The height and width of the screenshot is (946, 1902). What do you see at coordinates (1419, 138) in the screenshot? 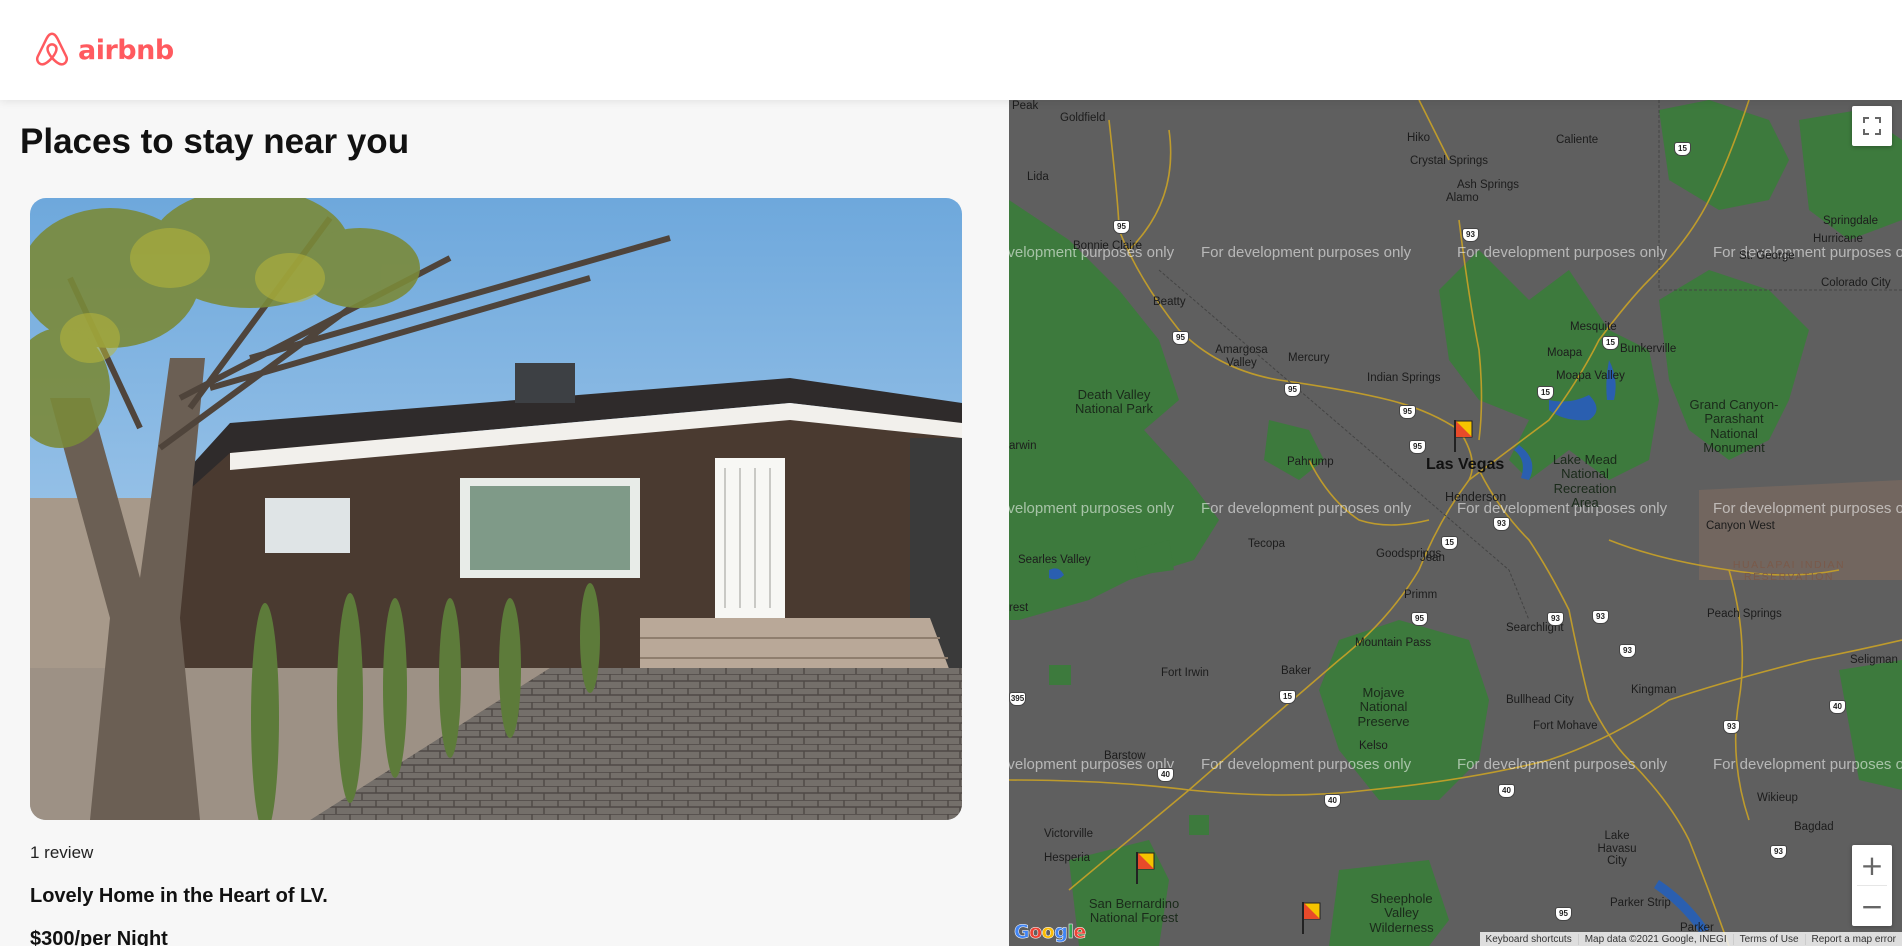
I see `map-label: Hiko` at bounding box center [1419, 138].